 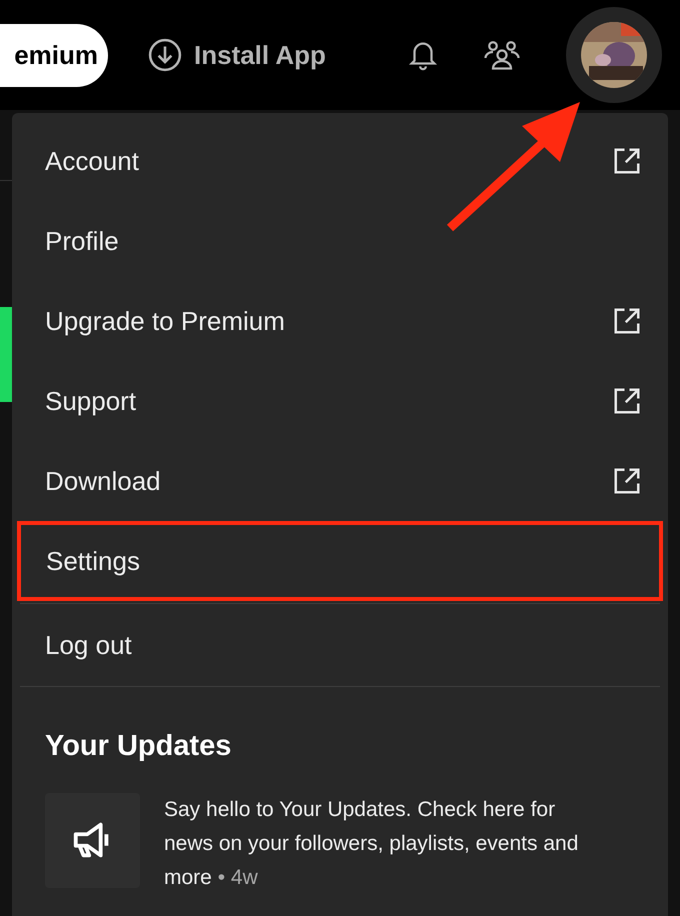 I want to click on menu-item: Account, so click(x=340, y=161).